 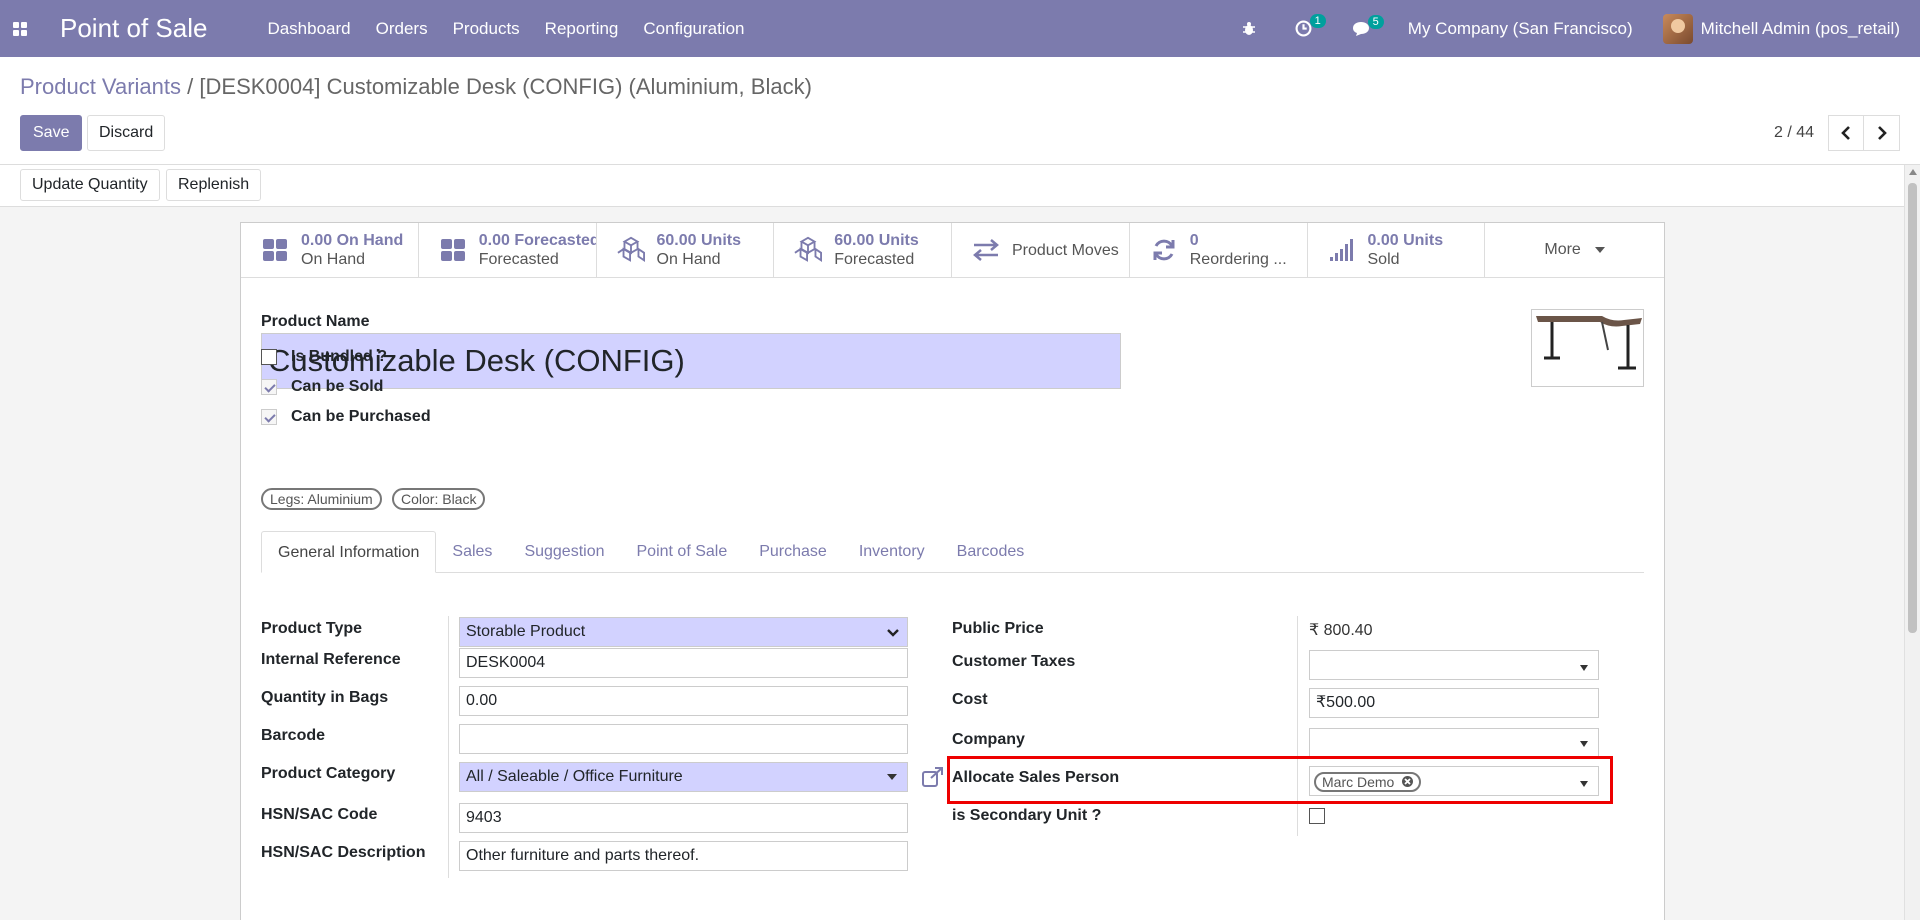 I want to click on can-be-purchased-label: Can be Purchased, so click(x=361, y=416).